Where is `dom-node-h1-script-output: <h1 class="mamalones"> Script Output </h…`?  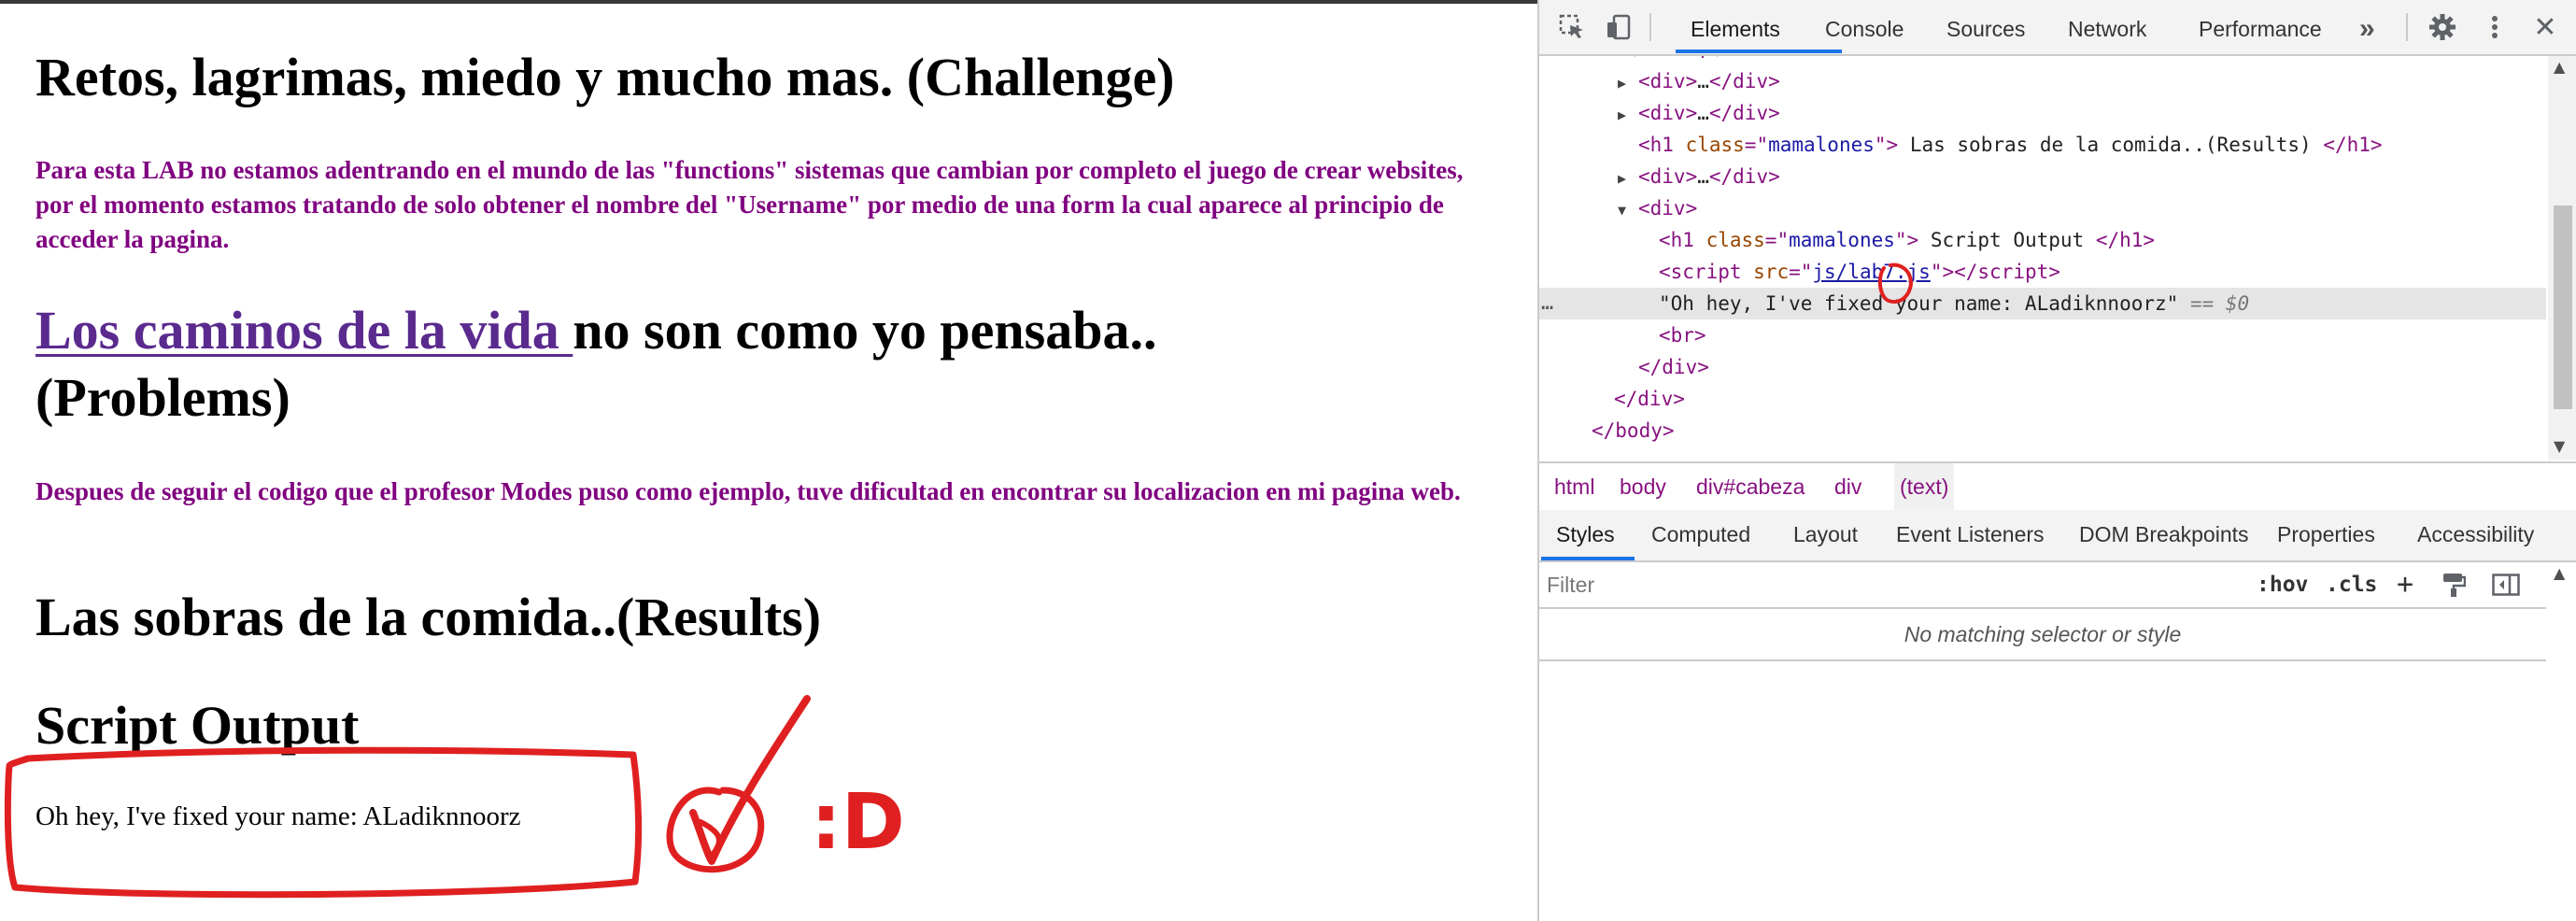
dom-node-h1-script-output: <h1 class="mamalones"> Script Output </h… is located at coordinates (2043, 240).